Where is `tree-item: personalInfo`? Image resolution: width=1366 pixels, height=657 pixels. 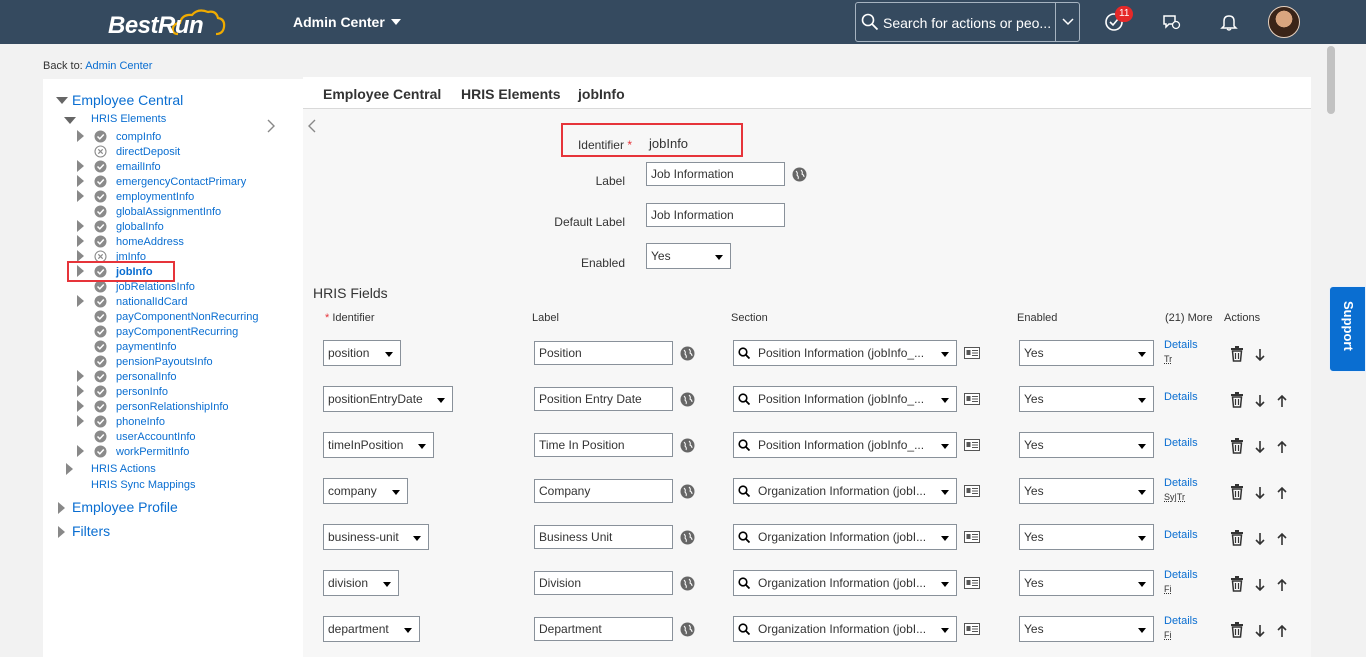 tree-item: personalInfo is located at coordinates (146, 377).